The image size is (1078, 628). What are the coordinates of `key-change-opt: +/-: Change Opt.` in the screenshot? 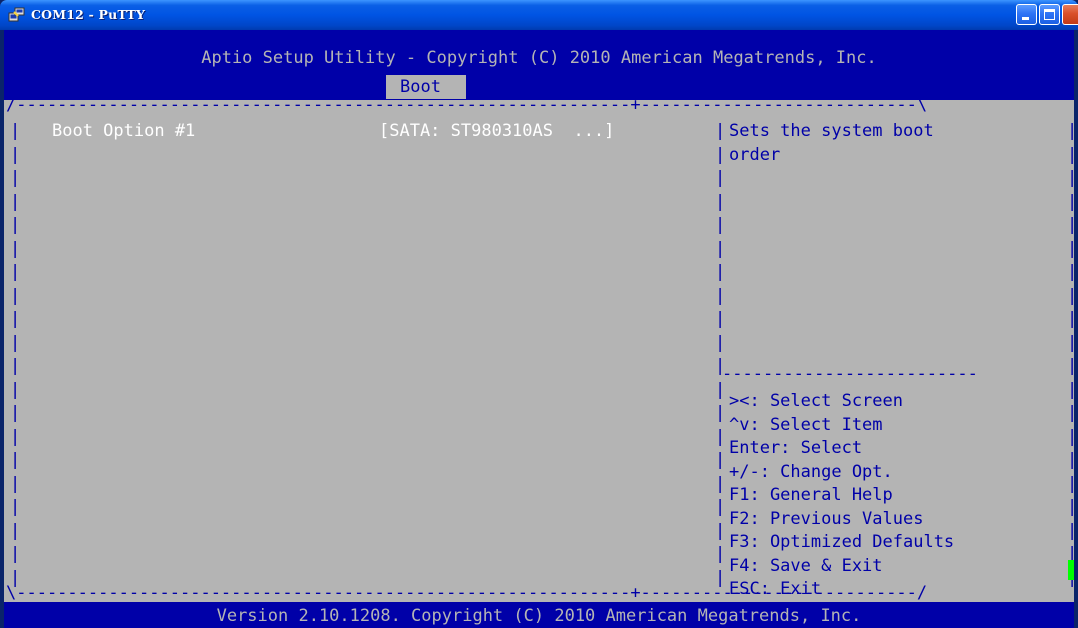 It's located at (811, 471).